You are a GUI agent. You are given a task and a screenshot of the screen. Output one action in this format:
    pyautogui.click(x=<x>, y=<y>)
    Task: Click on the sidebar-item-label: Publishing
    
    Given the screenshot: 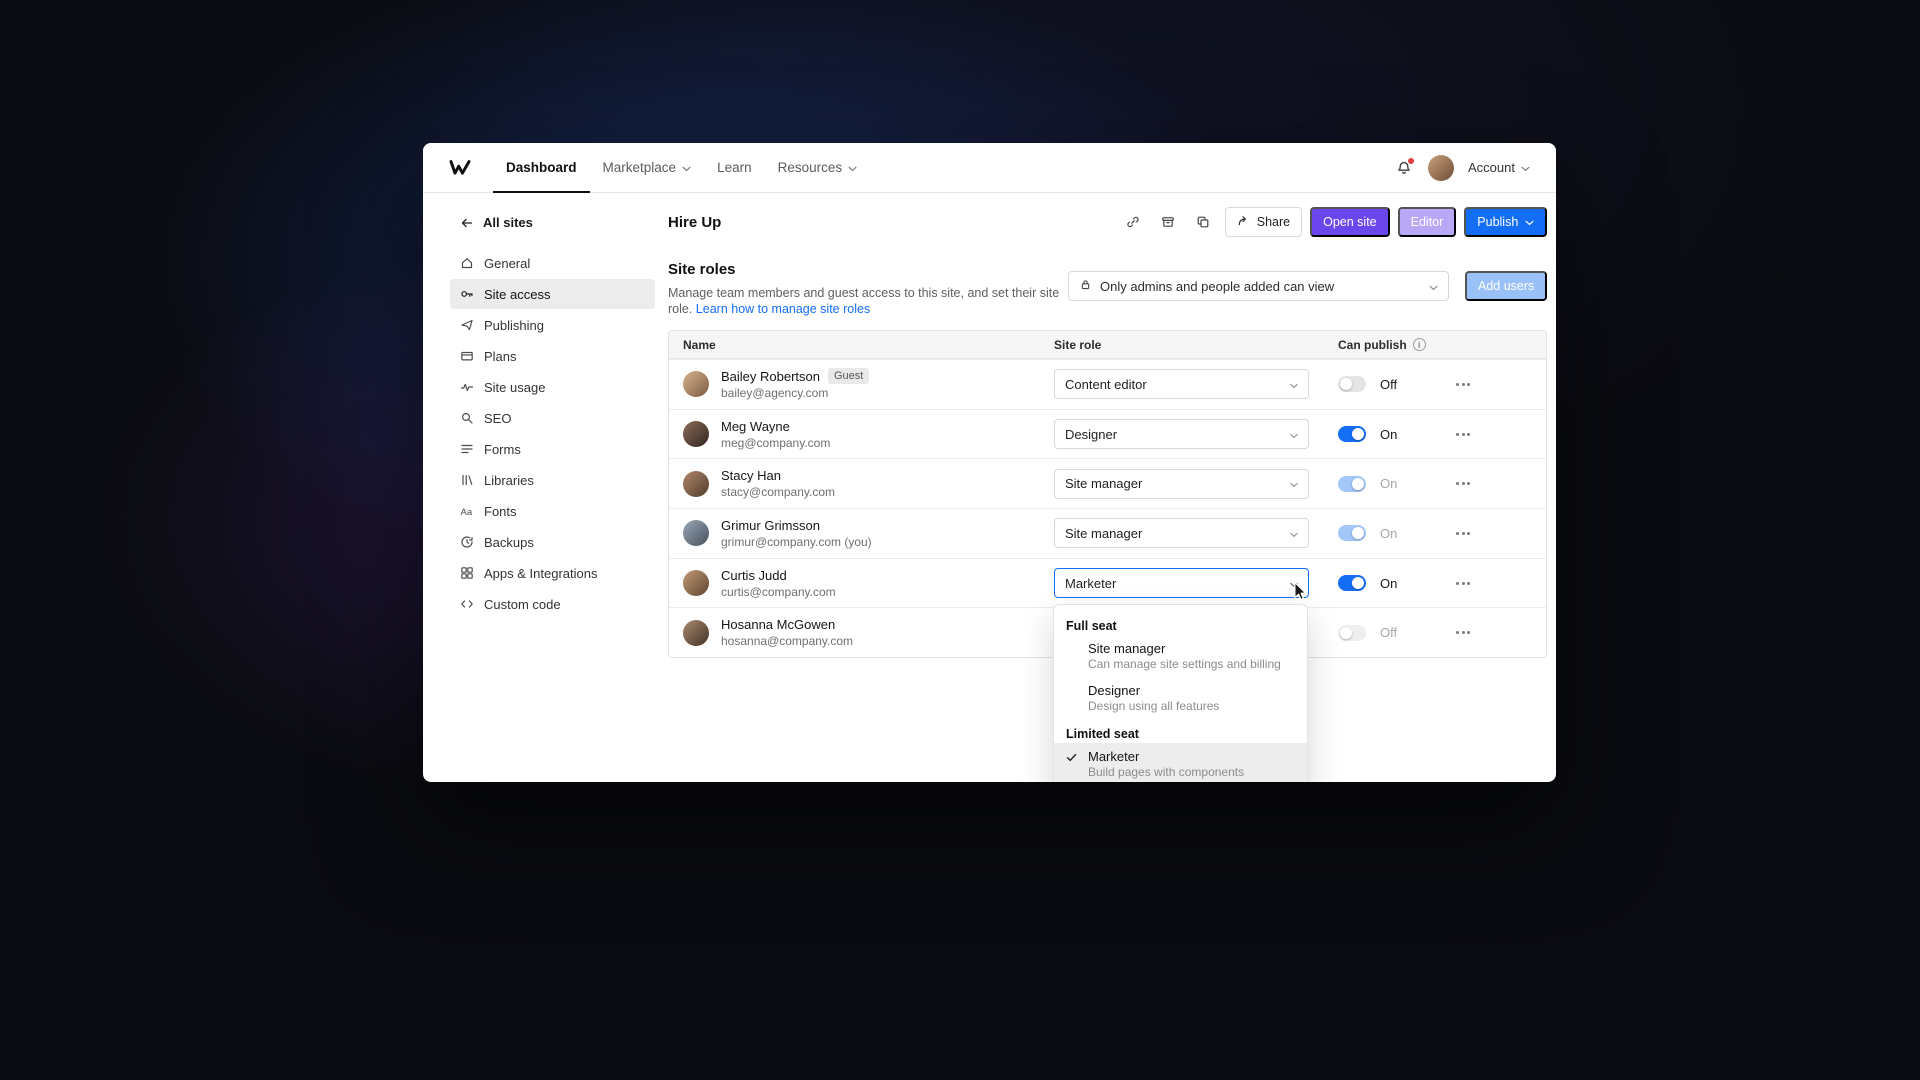 What is the action you would take?
    pyautogui.click(x=514, y=325)
    